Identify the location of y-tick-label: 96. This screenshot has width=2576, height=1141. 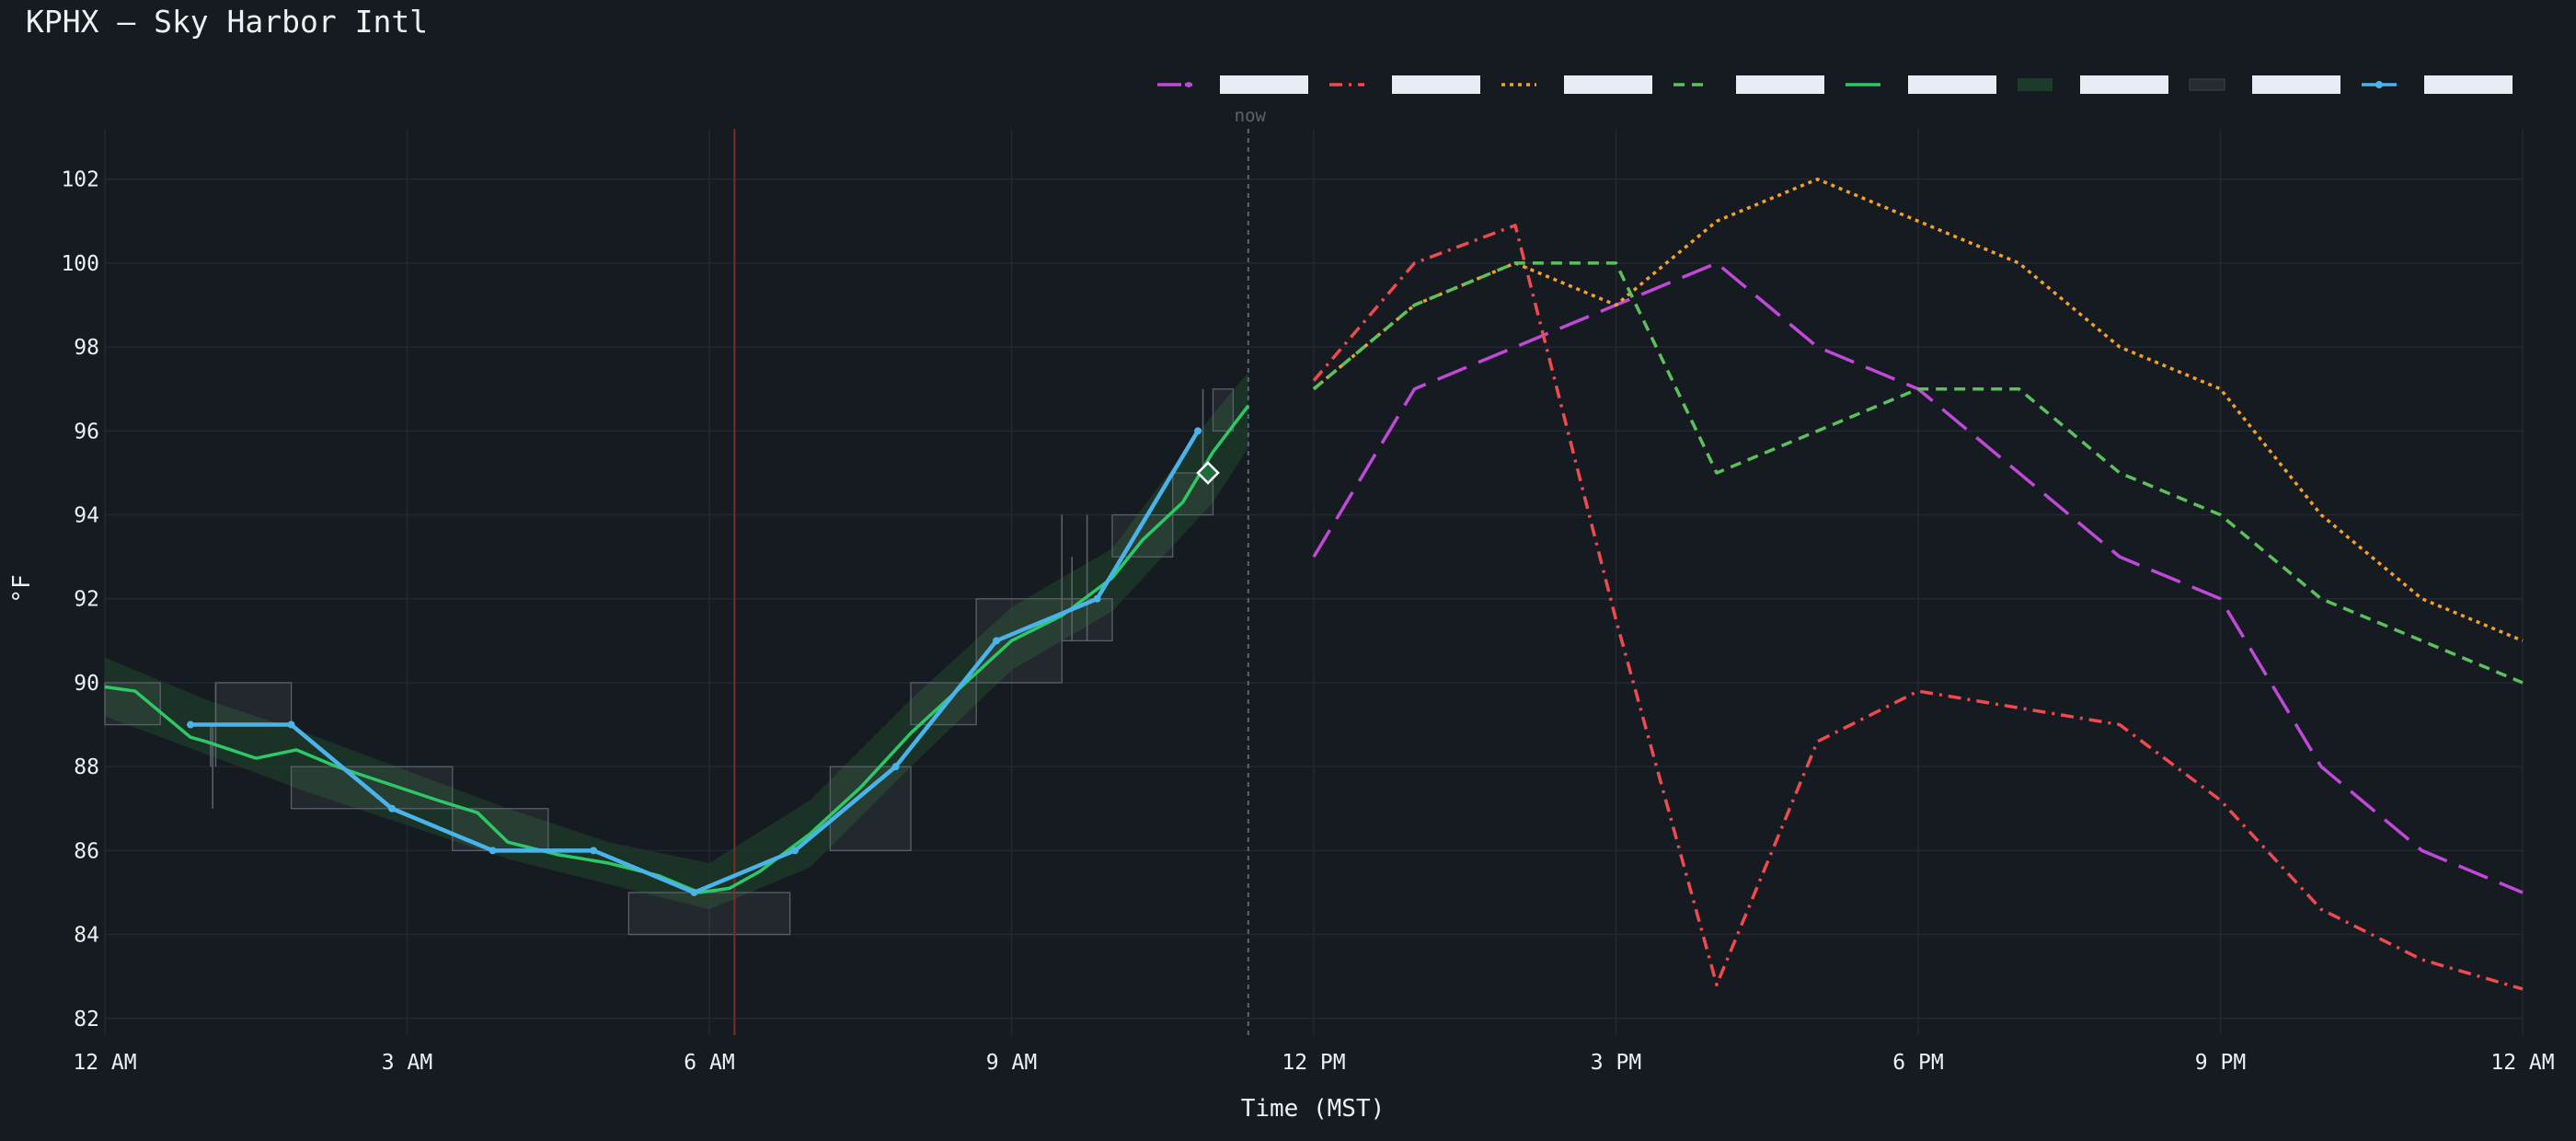
(86, 432).